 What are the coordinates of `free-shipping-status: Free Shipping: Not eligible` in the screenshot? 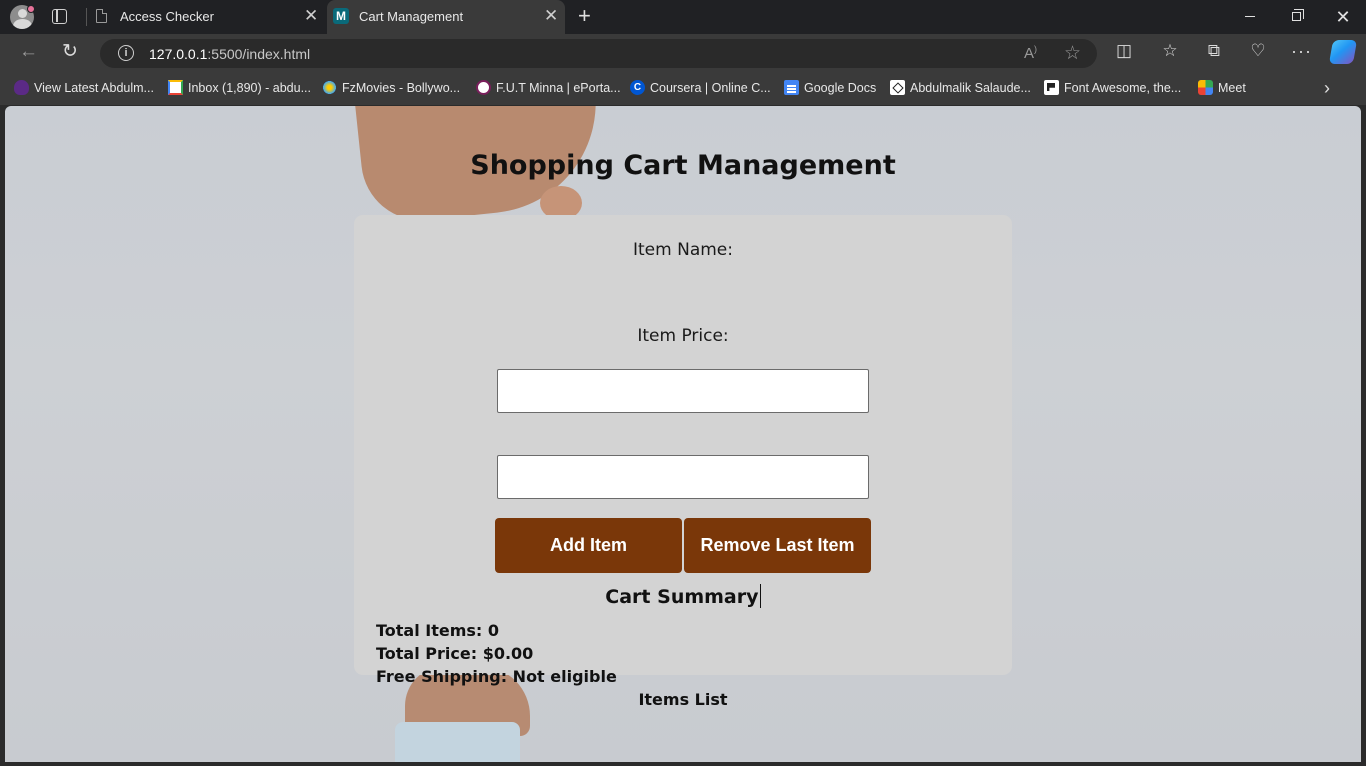 It's located at (496, 676).